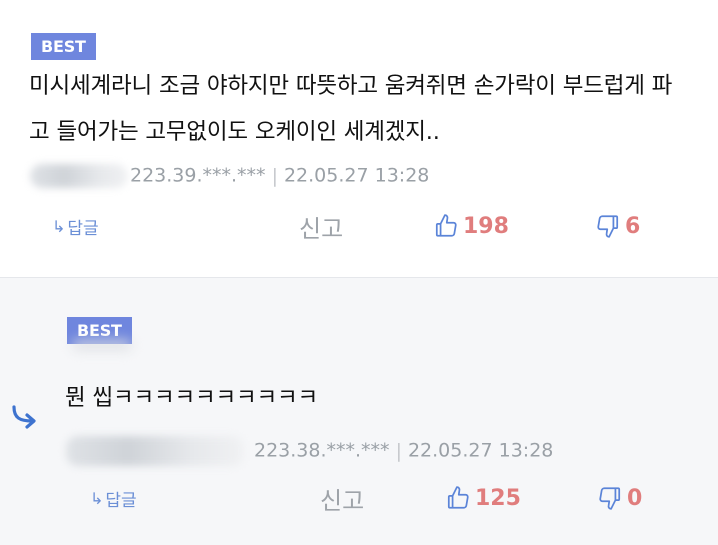 The image size is (718, 545). Describe the element at coordinates (486, 226) in the screenshot. I see `like-count: 198` at that location.